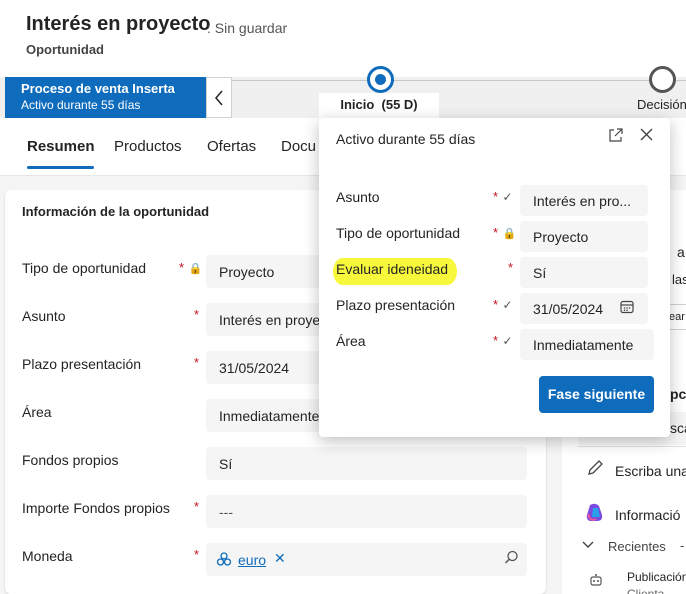 The width and height of the screenshot is (686, 594). I want to click on recent-dash: -, so click(682, 545).